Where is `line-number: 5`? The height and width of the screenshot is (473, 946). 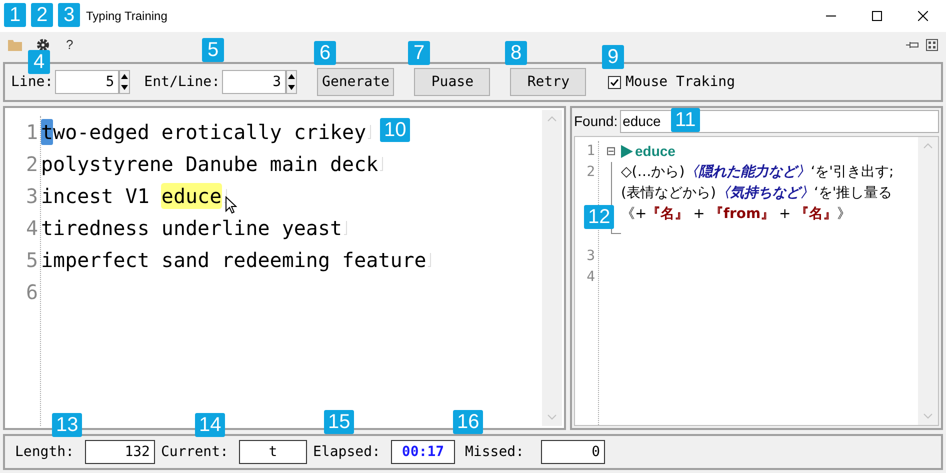 line-number: 5 is located at coordinates (32, 260).